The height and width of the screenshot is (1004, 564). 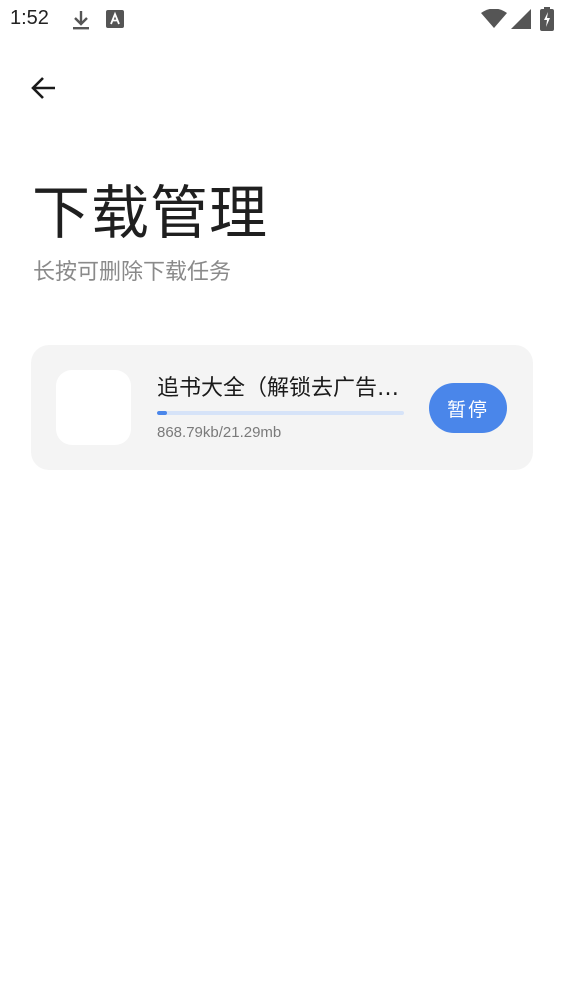 What do you see at coordinates (115, 21) in the screenshot?
I see `text-a-icon` at bounding box center [115, 21].